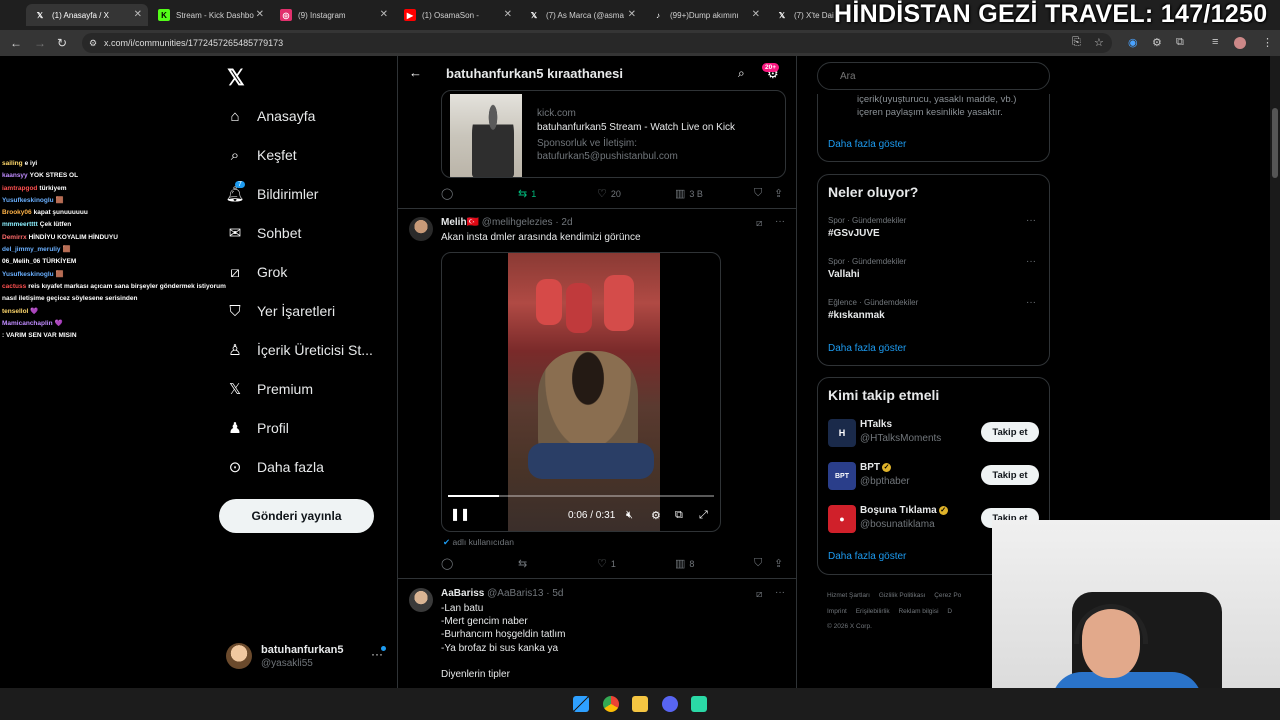 The image size is (1280, 720). What do you see at coordinates (280, 311) in the screenshot?
I see `sidebar-item-bookmarks: ⛉ Yer İşaretleri` at bounding box center [280, 311].